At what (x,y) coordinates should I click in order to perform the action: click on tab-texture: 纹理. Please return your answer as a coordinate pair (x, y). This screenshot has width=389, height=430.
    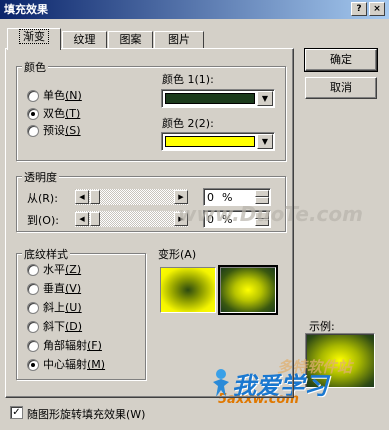
    Looking at the image, I should click on (84, 40).